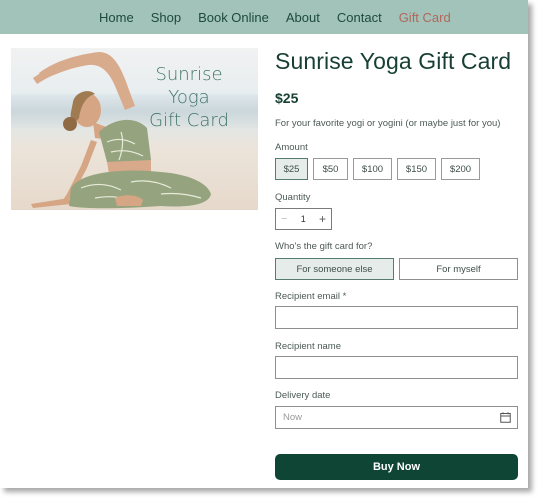  I want to click on buy-now-button: Buy Now, so click(396, 467).